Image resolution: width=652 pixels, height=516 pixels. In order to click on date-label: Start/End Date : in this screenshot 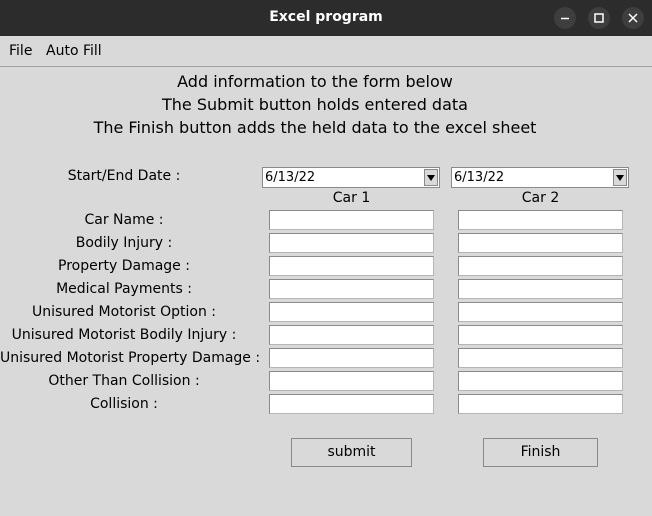, I will do `click(124, 176)`.